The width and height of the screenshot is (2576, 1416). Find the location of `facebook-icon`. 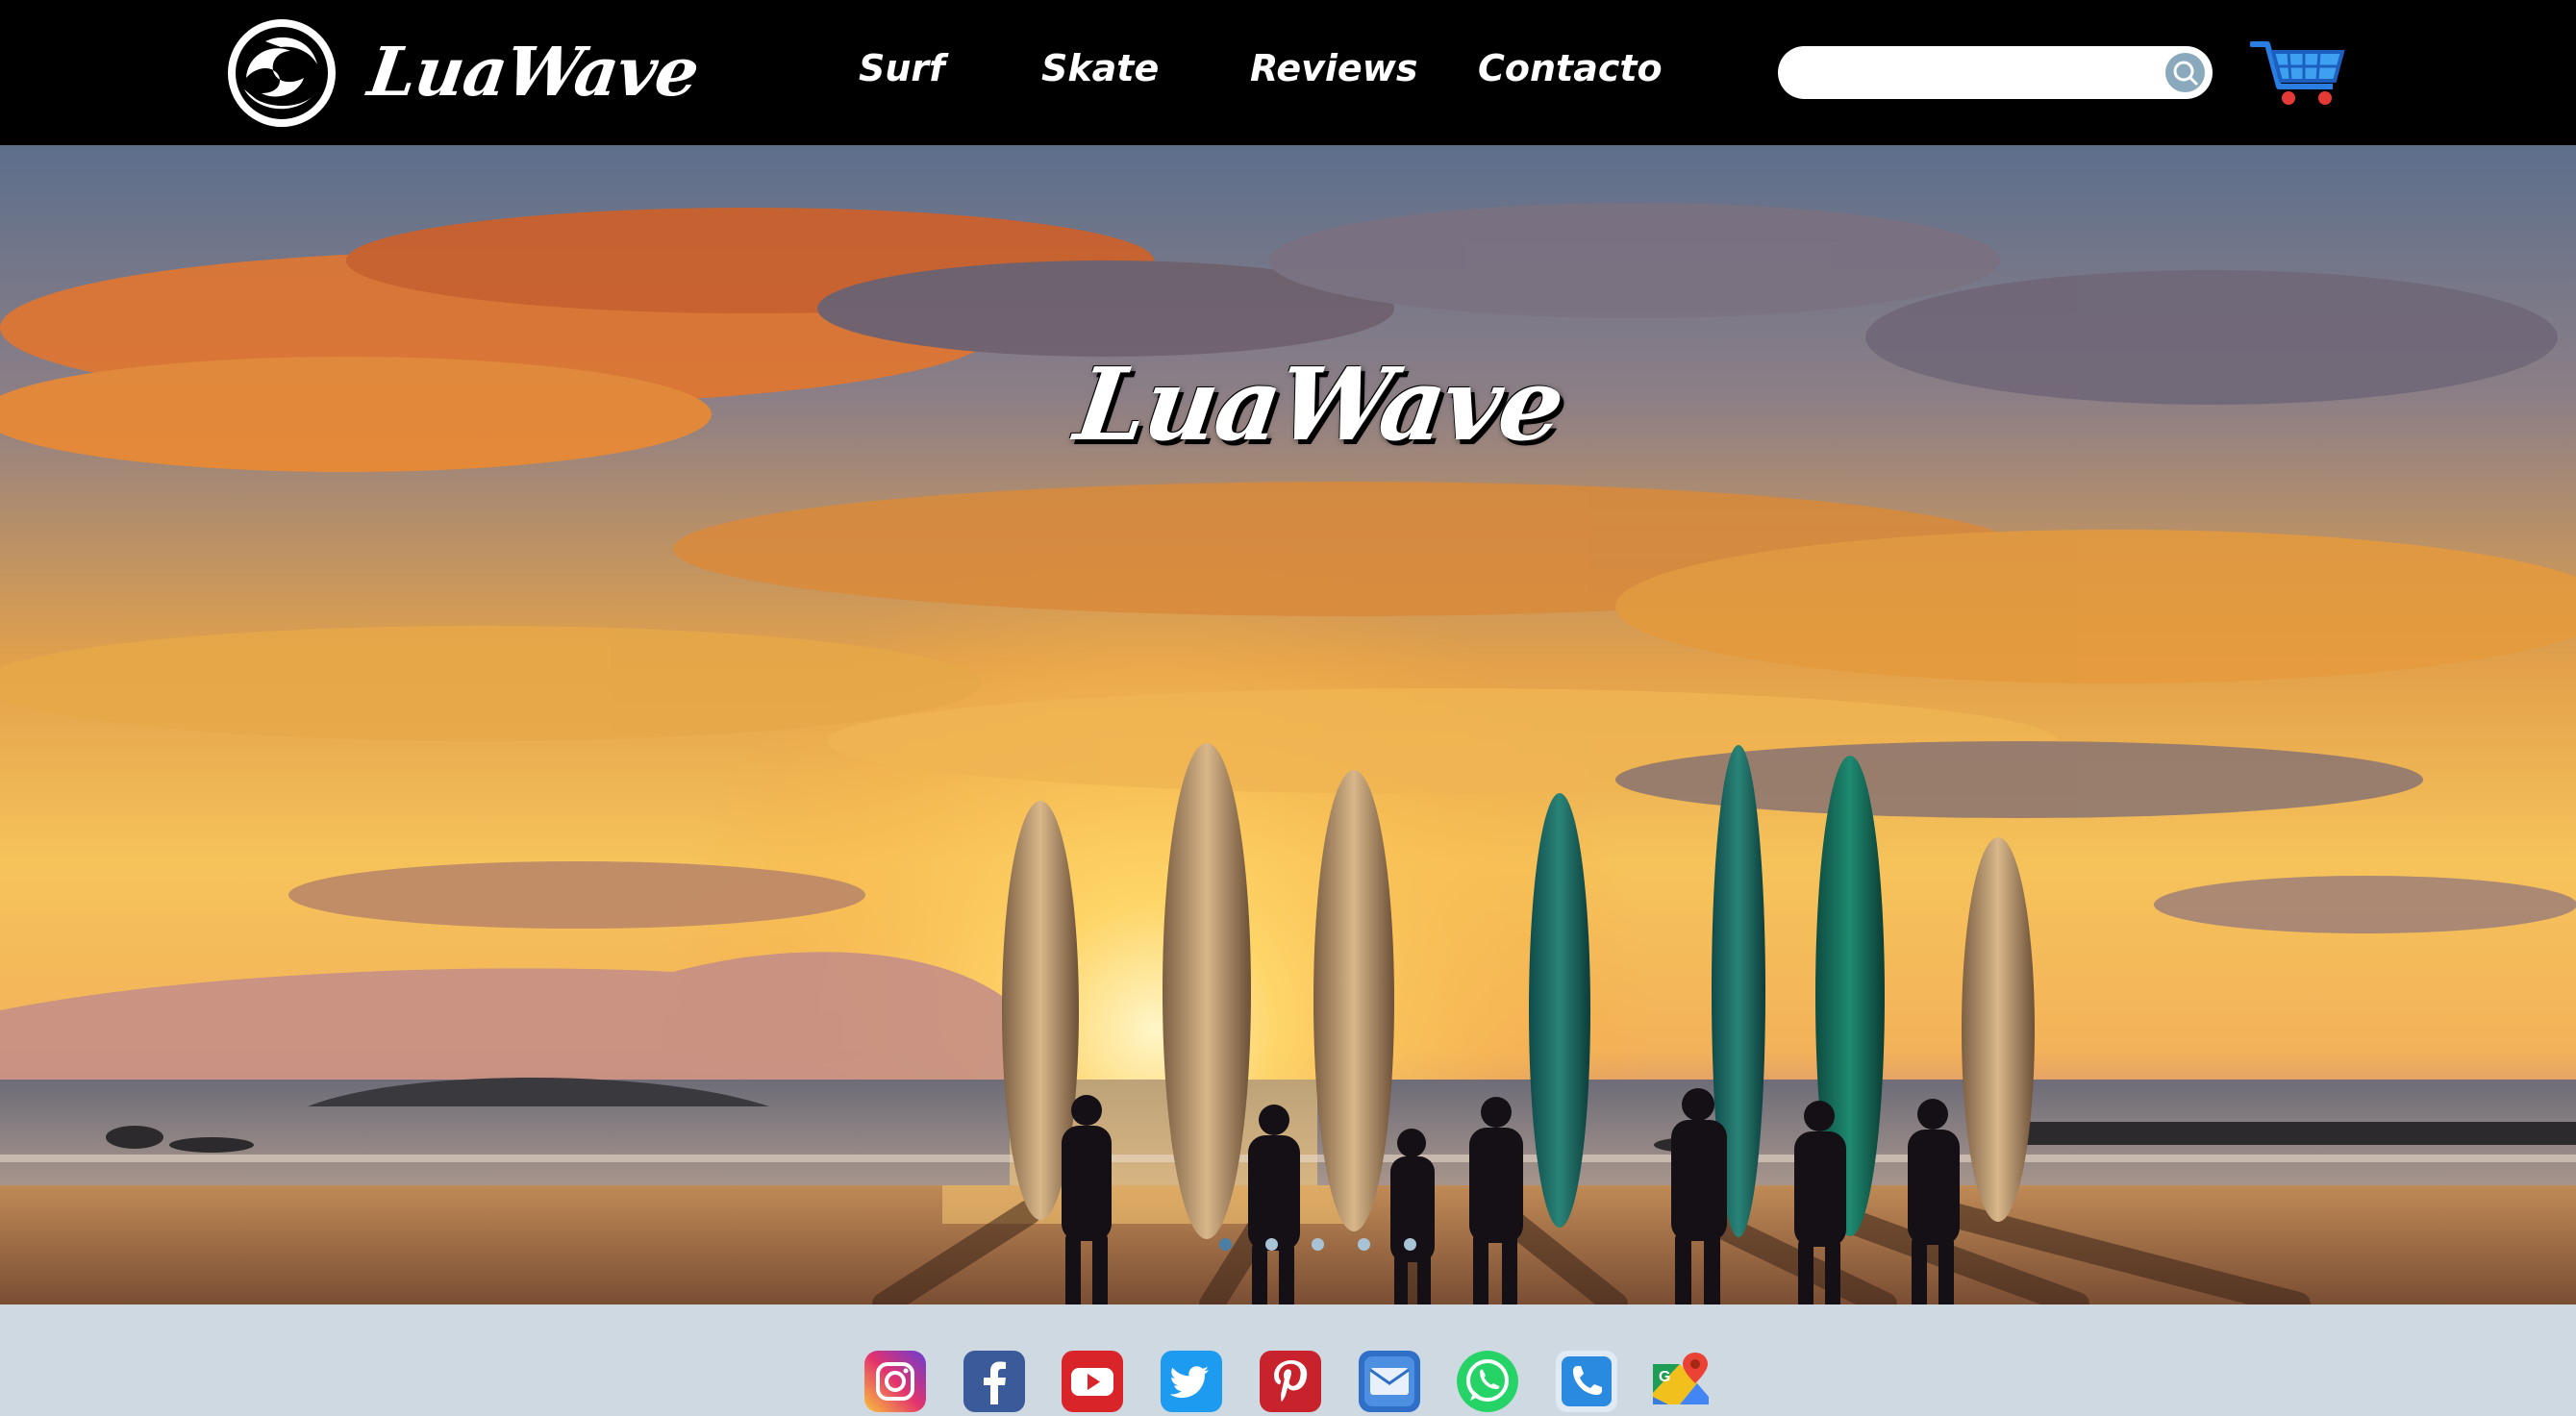

facebook-icon is located at coordinates (994, 1382).